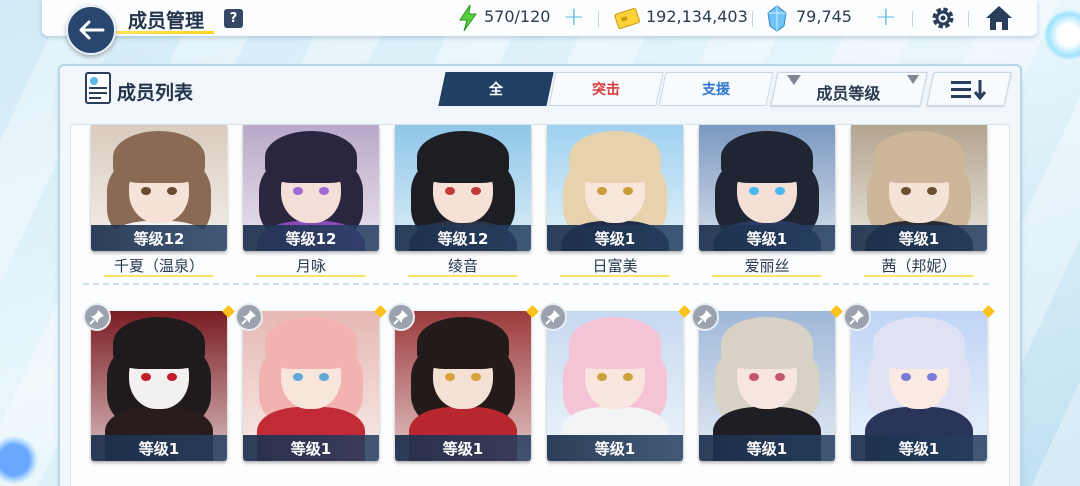  I want to click on energy-add-button: +, so click(574, 17).